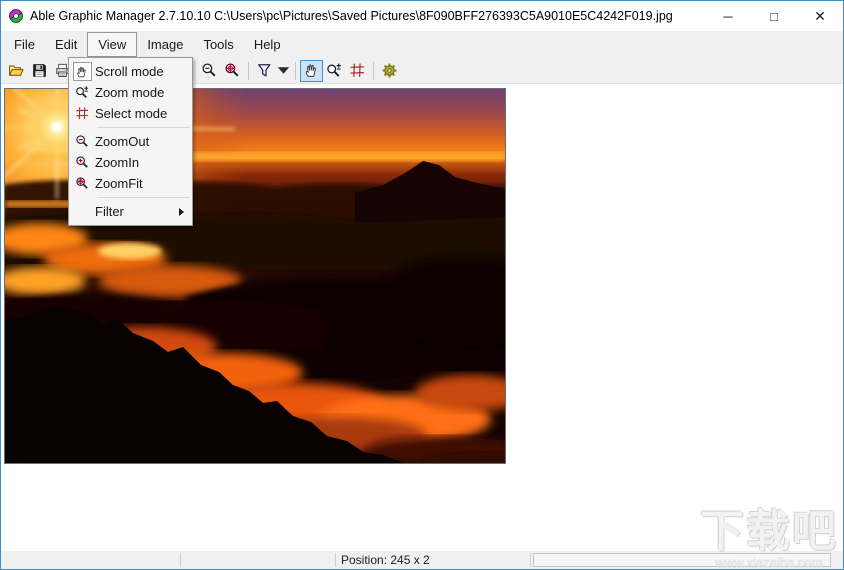 This screenshot has width=844, height=570. Describe the element at coordinates (81, 162) in the screenshot. I see `zoom-in-icon` at that location.